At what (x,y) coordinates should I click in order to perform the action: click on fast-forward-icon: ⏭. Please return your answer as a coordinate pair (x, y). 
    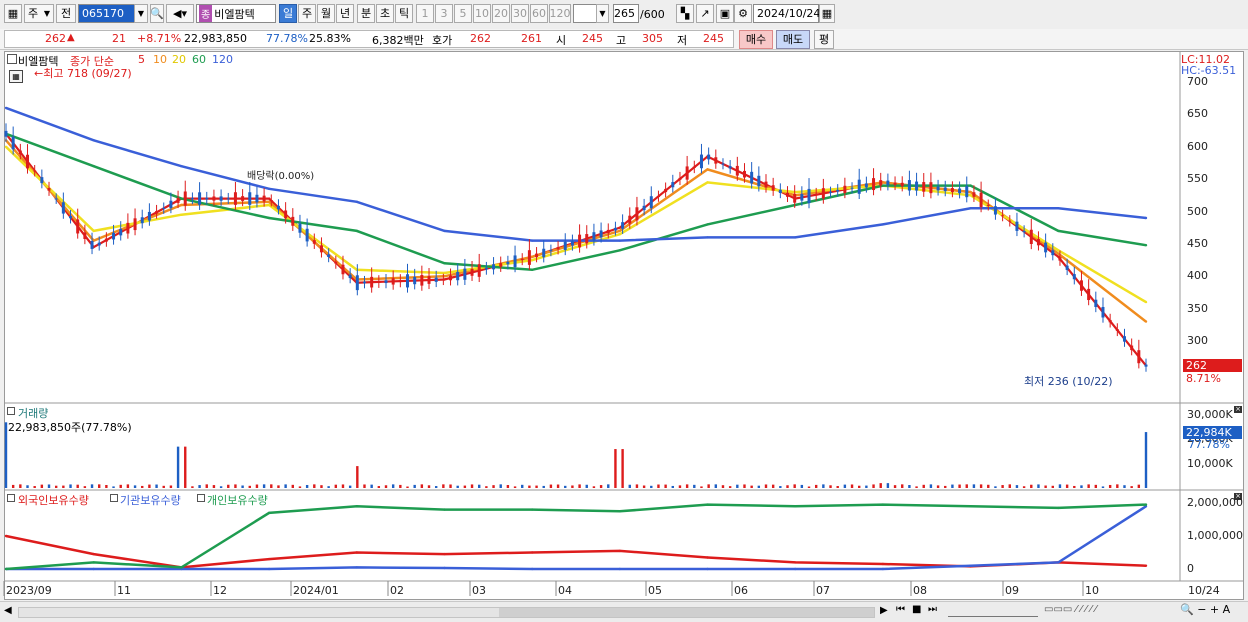
    Looking at the image, I should click on (932, 609).